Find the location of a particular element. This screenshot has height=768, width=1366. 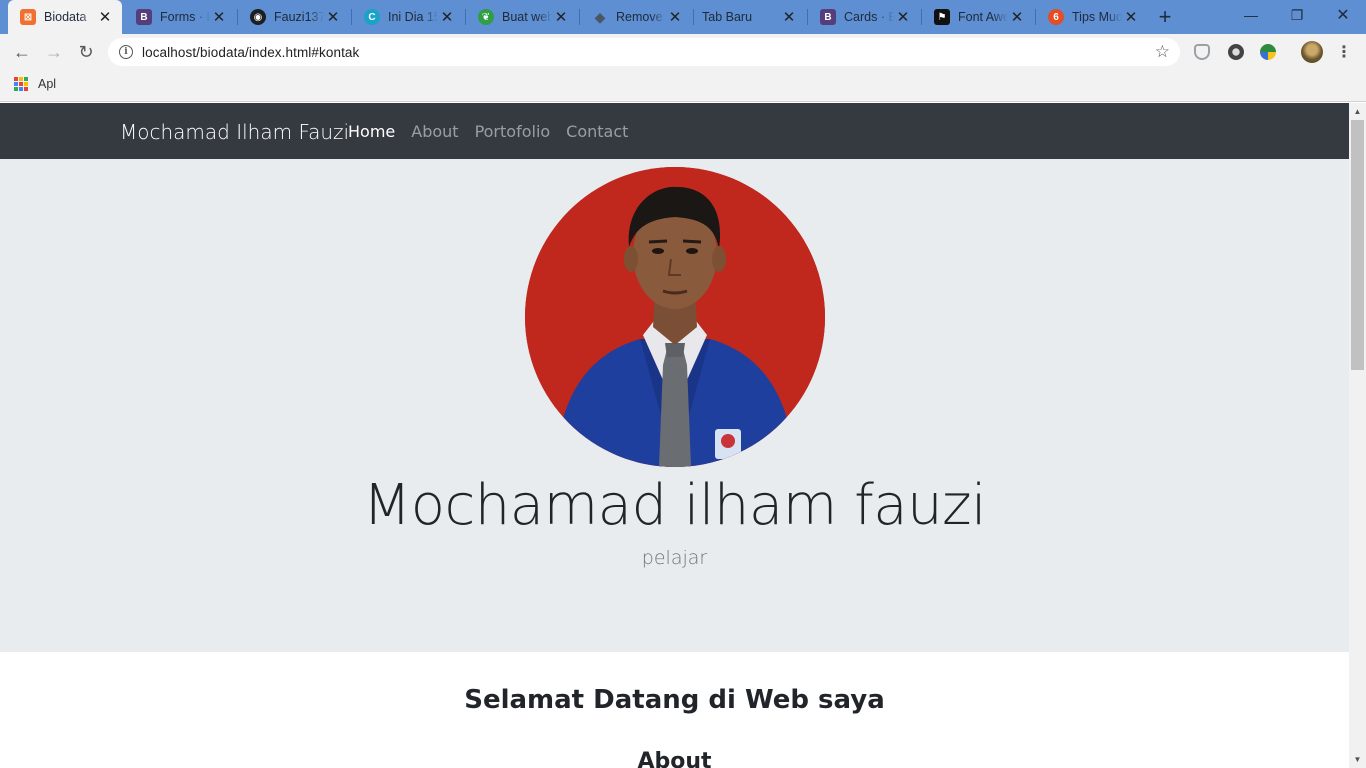

github-icon: ◉ is located at coordinates (258, 17).